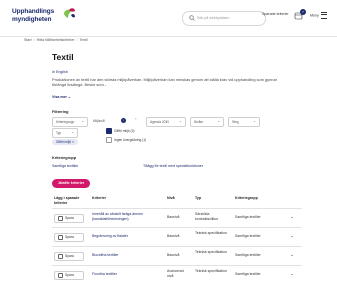 Image resolution: width=337 pixels, height=292 pixels. What do you see at coordinates (32, 19) in the screenshot?
I see `logo-text-line2: myndigheten` at bounding box center [32, 19].